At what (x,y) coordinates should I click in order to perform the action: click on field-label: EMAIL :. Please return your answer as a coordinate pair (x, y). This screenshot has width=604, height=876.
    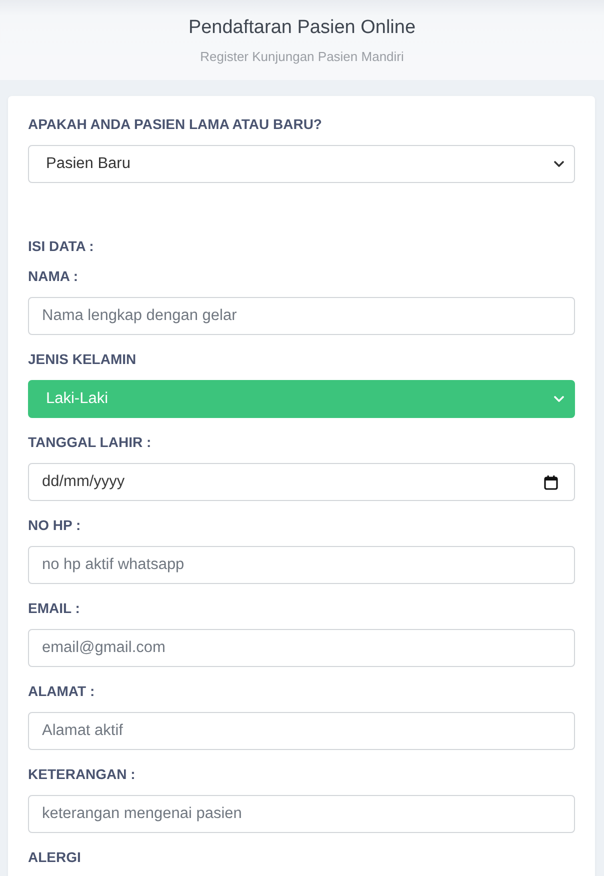
    Looking at the image, I should click on (54, 608).